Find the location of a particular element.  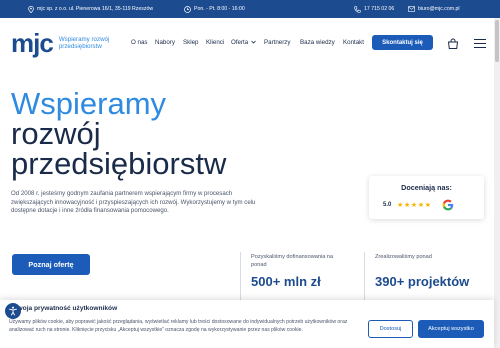

cookie-customize-button: Dostosuj is located at coordinates (390, 329).